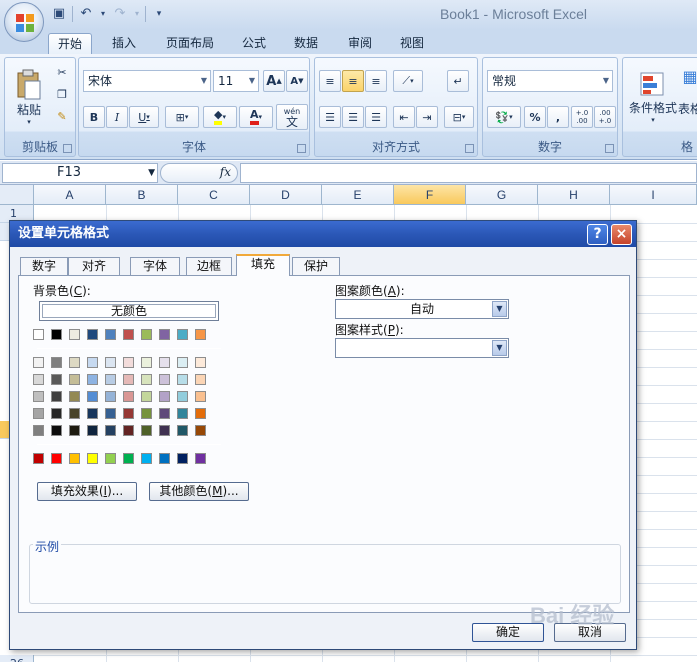  Describe the element at coordinates (427, 117) in the screenshot. I see `increase-indent-icon: ⇥` at that location.